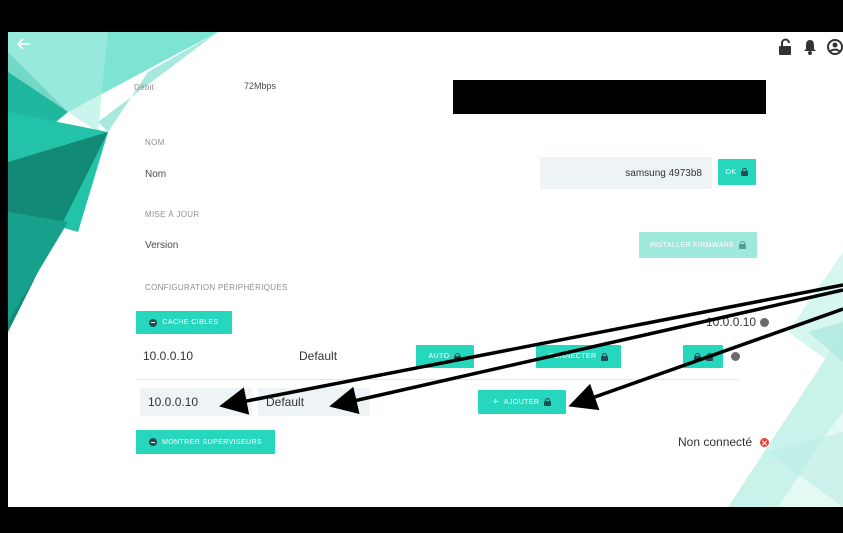  What do you see at coordinates (155, 142) in the screenshot?
I see `nom-section-label: NOM` at bounding box center [155, 142].